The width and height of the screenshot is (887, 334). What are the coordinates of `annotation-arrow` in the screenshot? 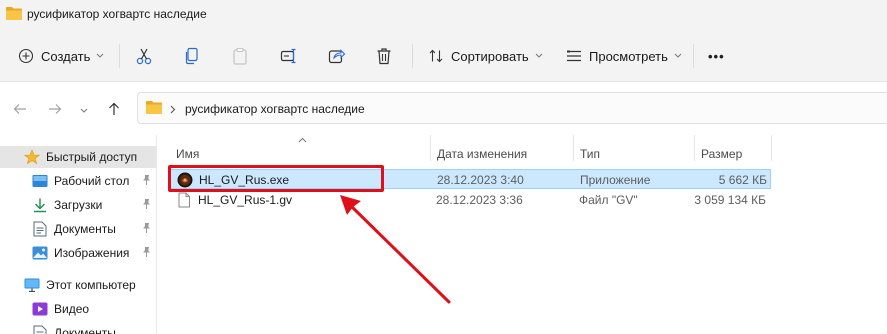 It's located at (395, 249).